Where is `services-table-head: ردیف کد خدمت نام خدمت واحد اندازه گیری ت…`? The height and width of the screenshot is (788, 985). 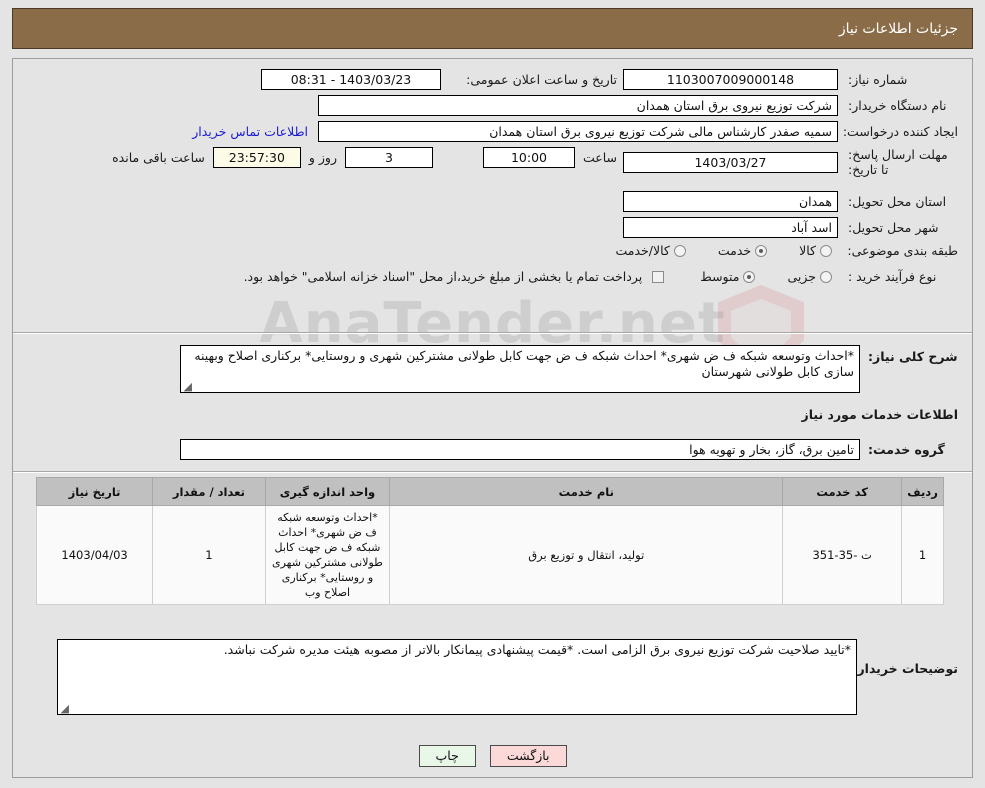
services-table-head: ردیف کد خدمت نام خدمت واحد اندازه گیری ت… is located at coordinates (489, 491).